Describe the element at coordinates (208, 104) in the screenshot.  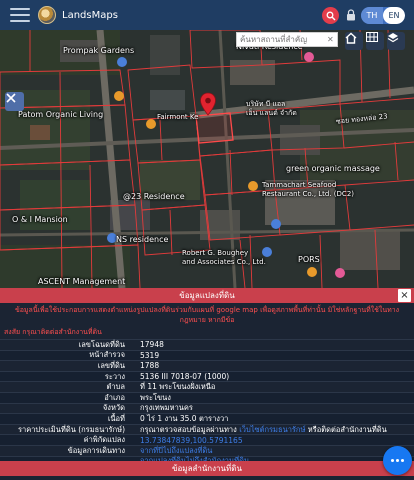
I see `selected-parcel-pin-icon` at that location.